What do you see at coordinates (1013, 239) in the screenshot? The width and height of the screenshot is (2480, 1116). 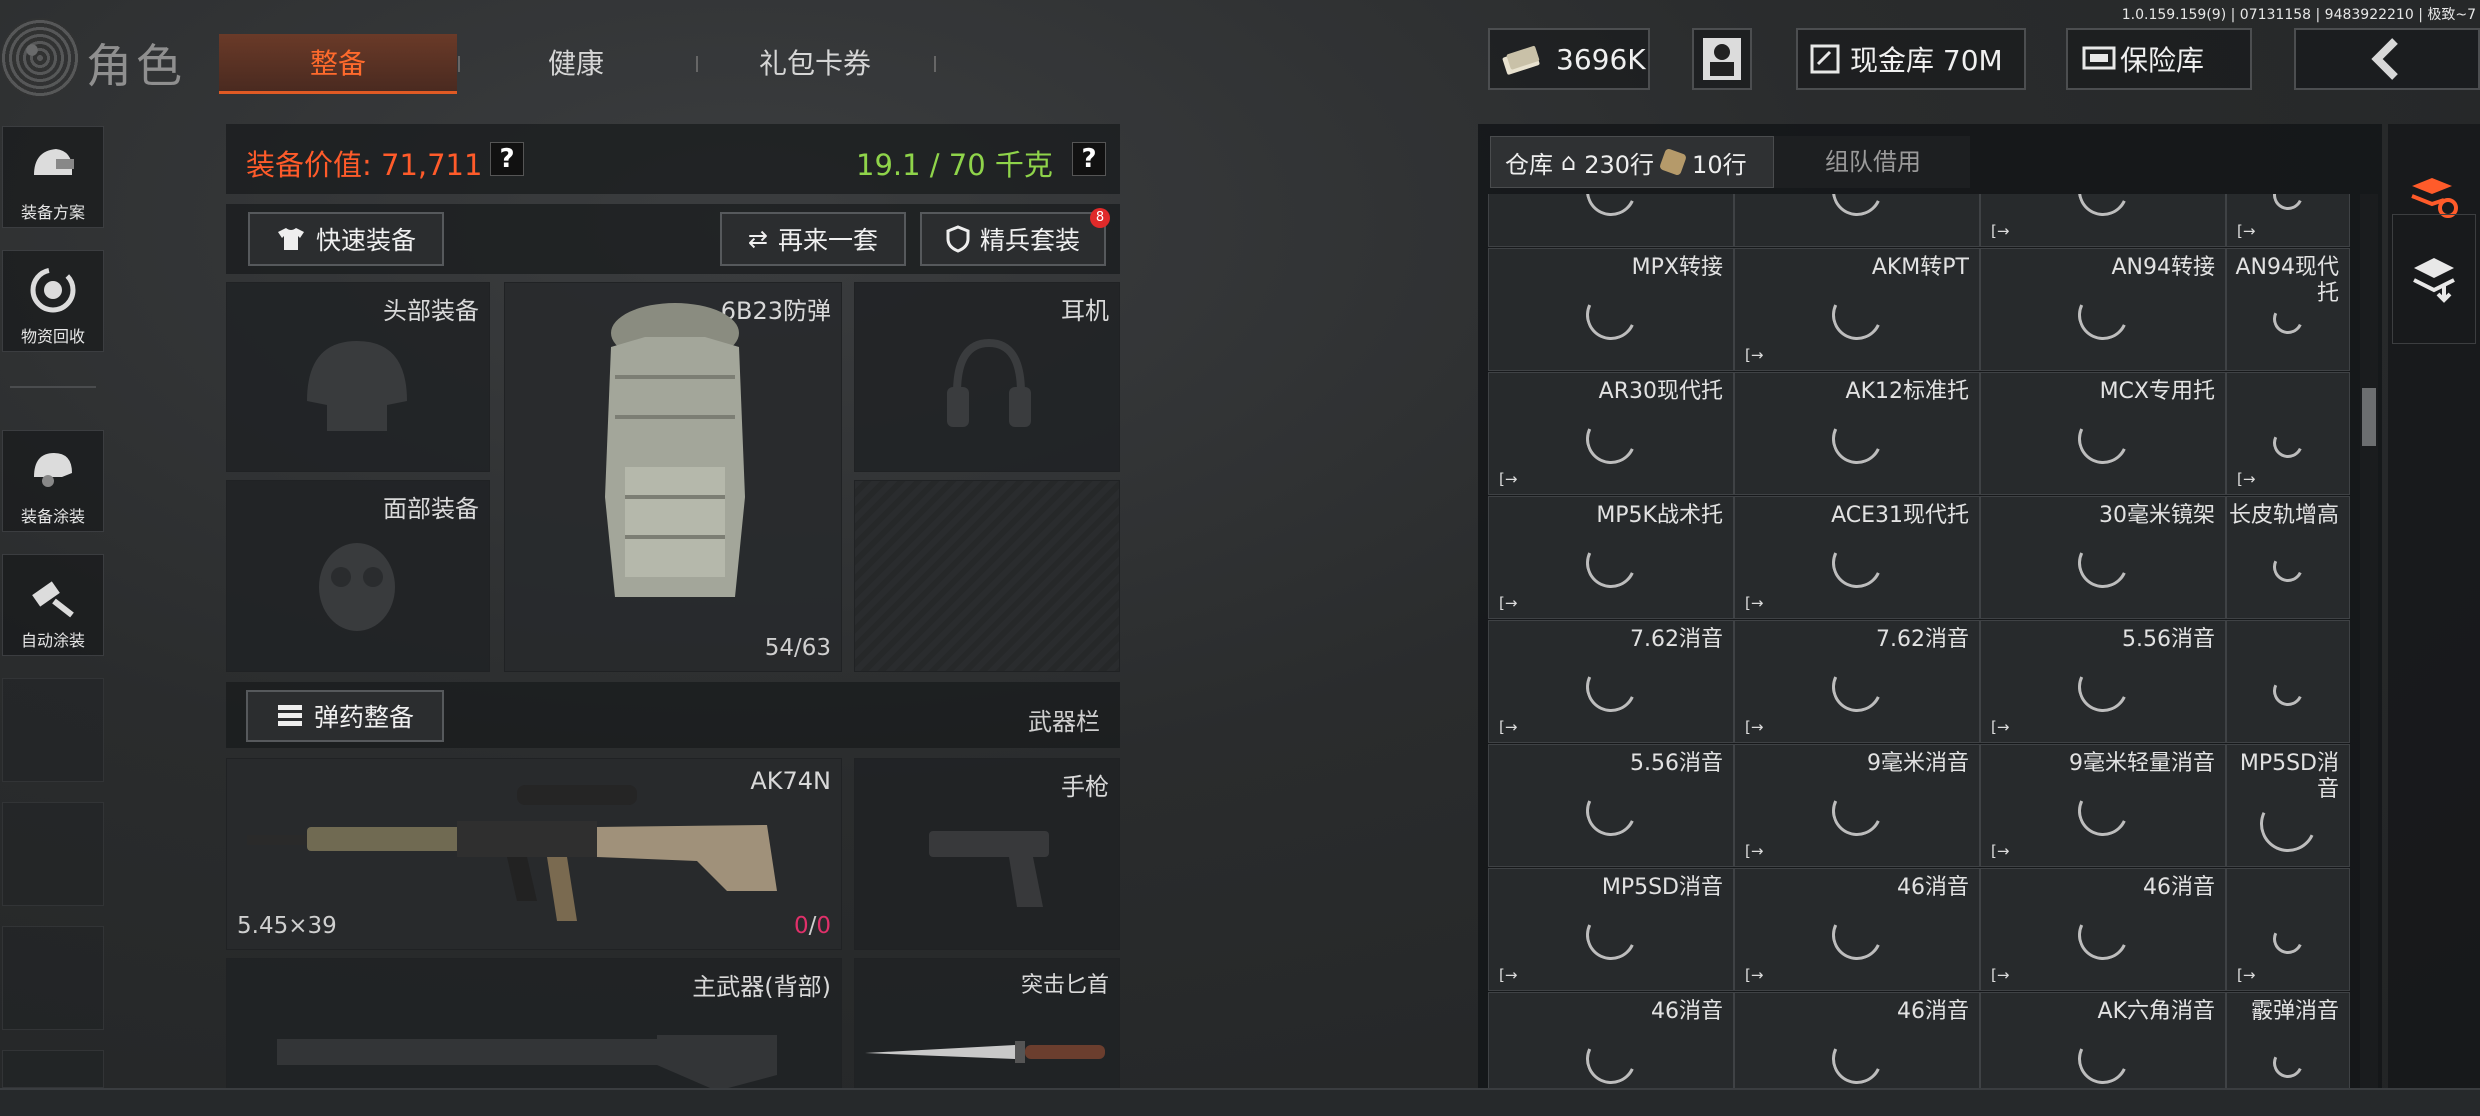 I see `elite-set-button: 精兵套装` at bounding box center [1013, 239].